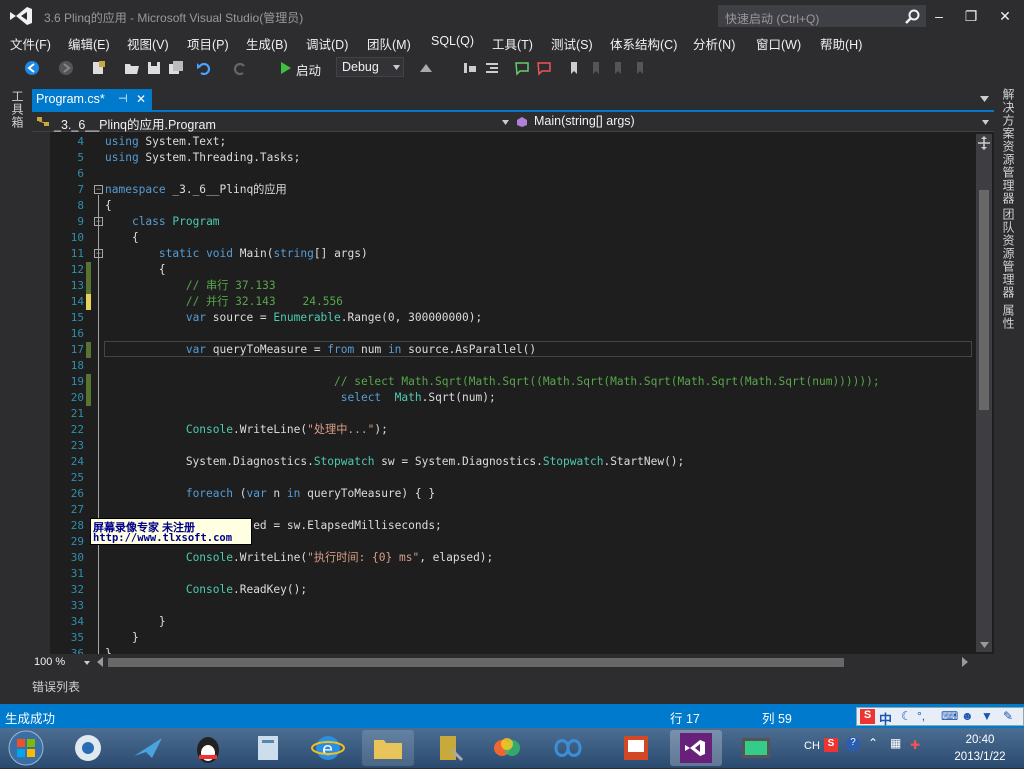  I want to click on code-line: // 并行 32.143 24.556, so click(224, 302).